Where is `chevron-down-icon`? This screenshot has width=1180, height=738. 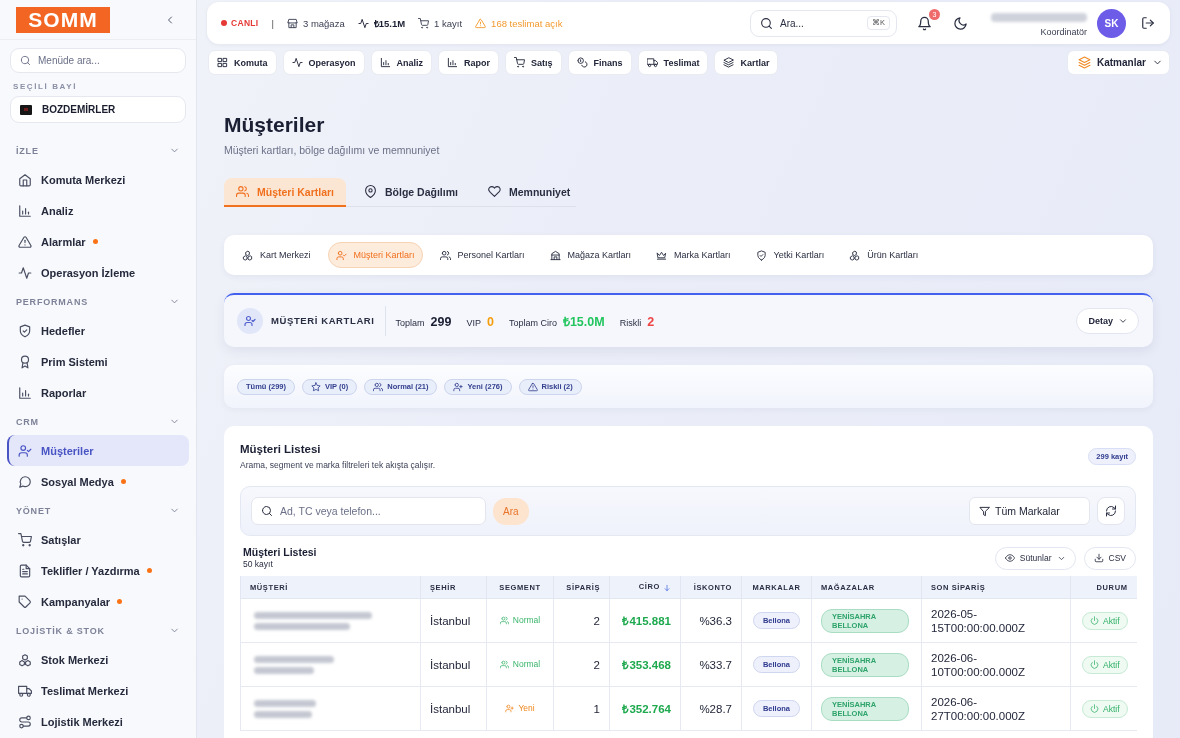
chevron-down-icon is located at coordinates (1123, 321).